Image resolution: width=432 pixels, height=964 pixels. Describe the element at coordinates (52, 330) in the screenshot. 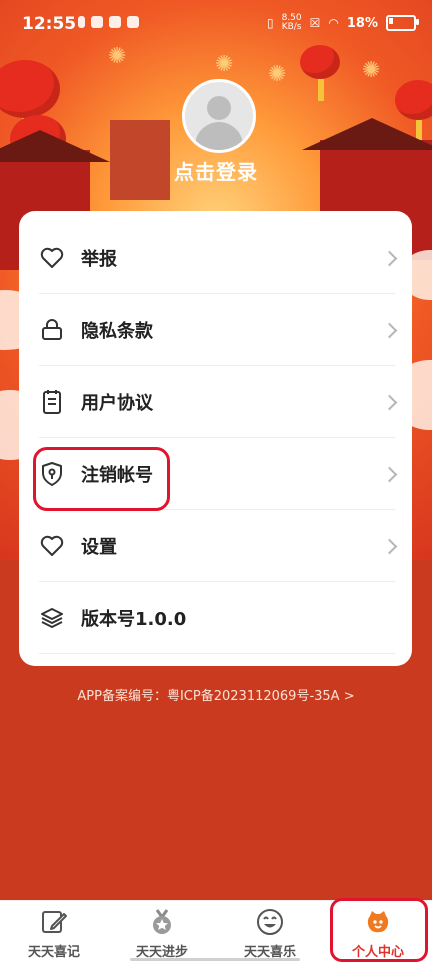

I see `lock-icon` at that location.